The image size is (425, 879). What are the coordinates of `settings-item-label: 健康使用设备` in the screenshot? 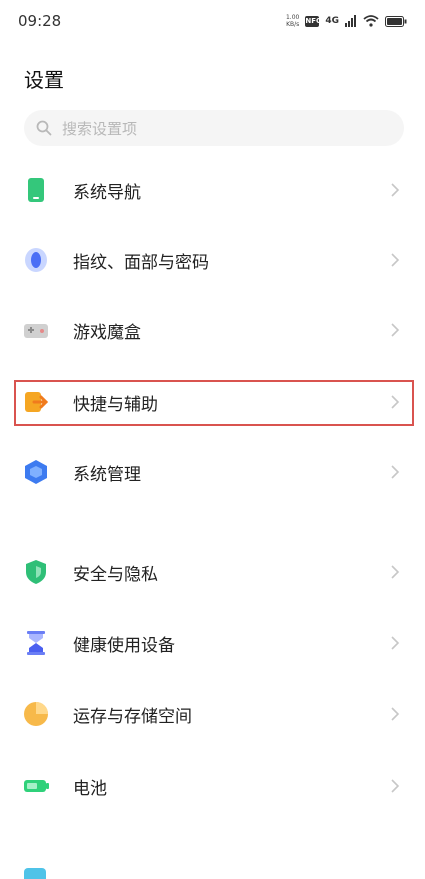 It's located at (124, 646).